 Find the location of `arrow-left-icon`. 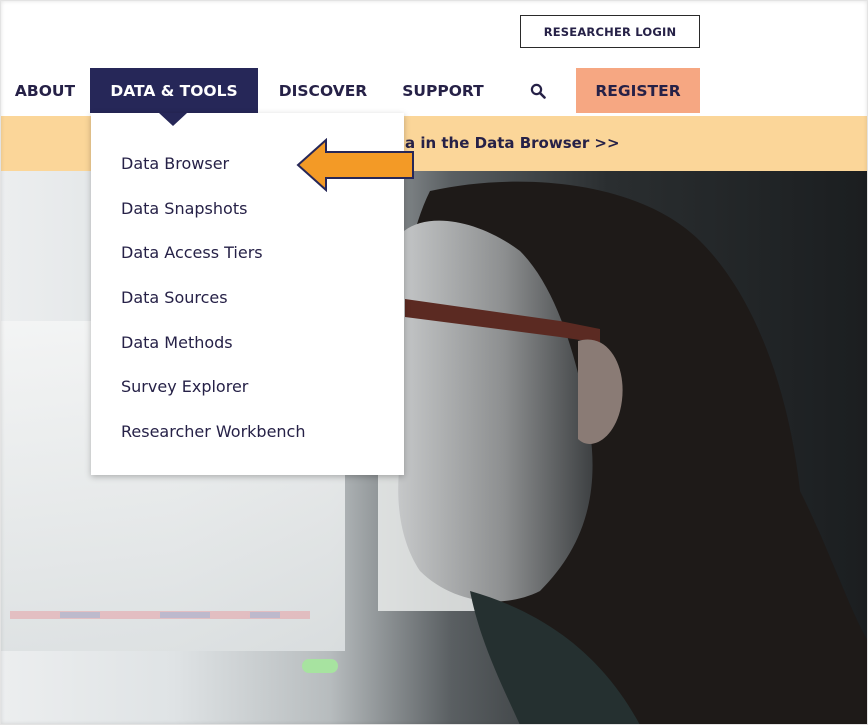

arrow-left-icon is located at coordinates (355, 165).